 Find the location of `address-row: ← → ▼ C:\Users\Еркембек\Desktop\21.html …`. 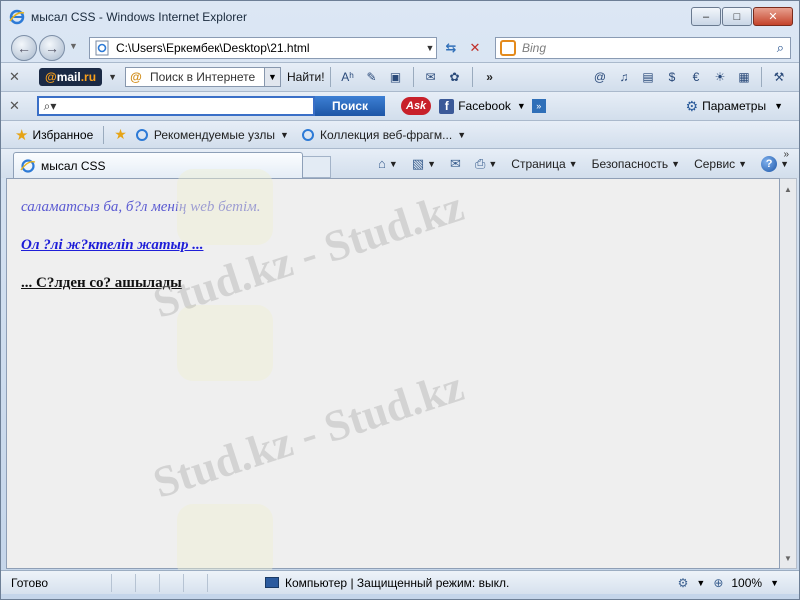

address-row: ← → ▼ C:\Users\Еркембек\Desktop\21.html … is located at coordinates (400, 47).